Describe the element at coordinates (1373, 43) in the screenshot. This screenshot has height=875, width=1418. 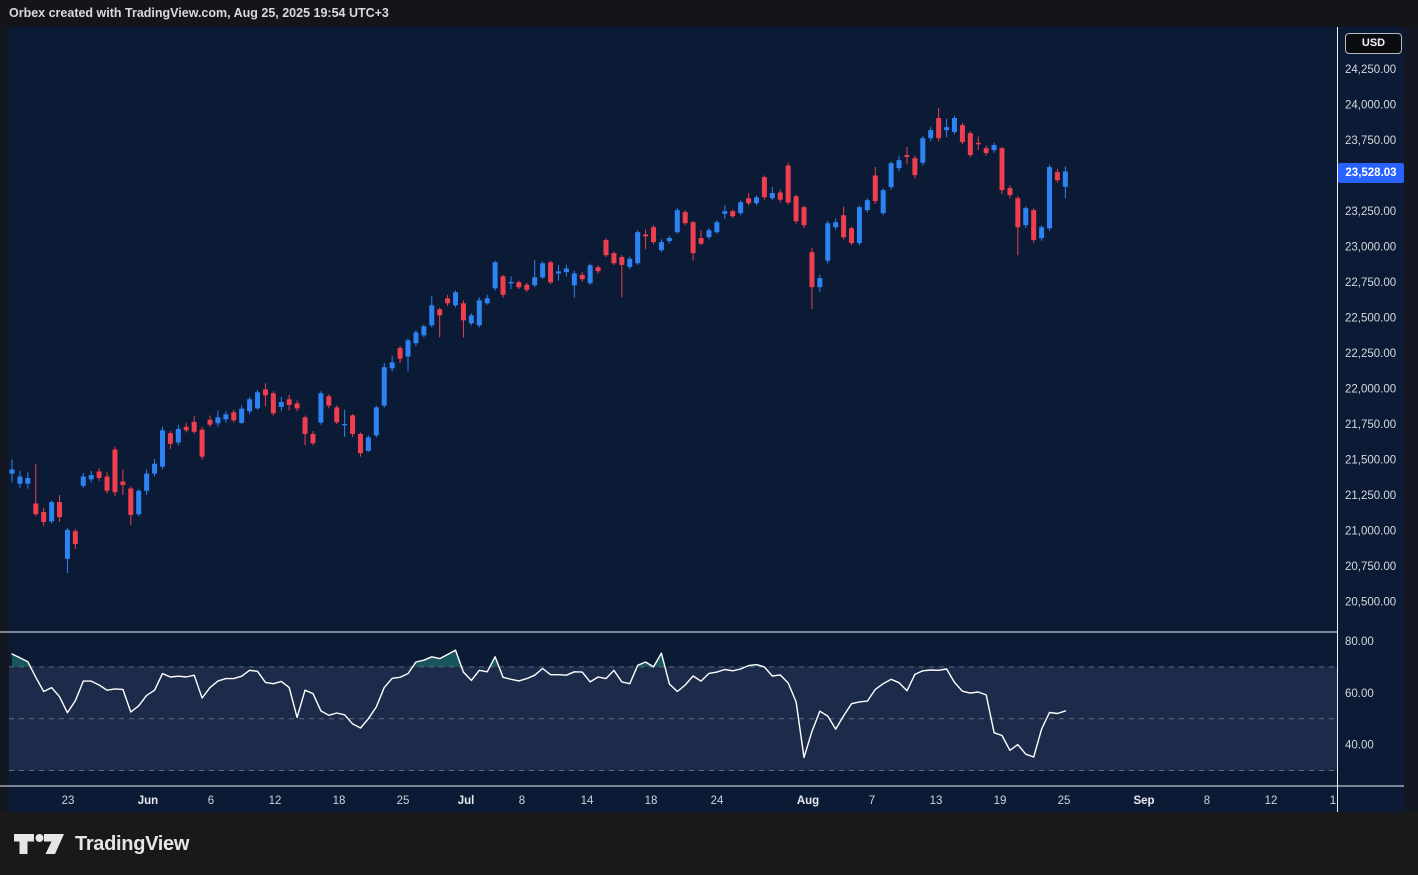
I see `currency-button: USD` at that location.